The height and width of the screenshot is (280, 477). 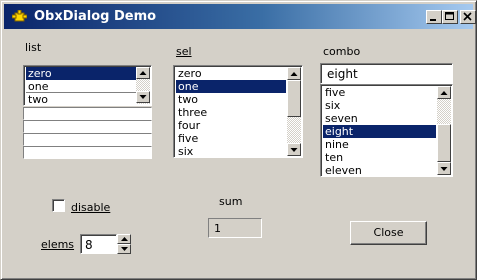 What do you see at coordinates (33, 47) in the screenshot?
I see `list-label: list` at bounding box center [33, 47].